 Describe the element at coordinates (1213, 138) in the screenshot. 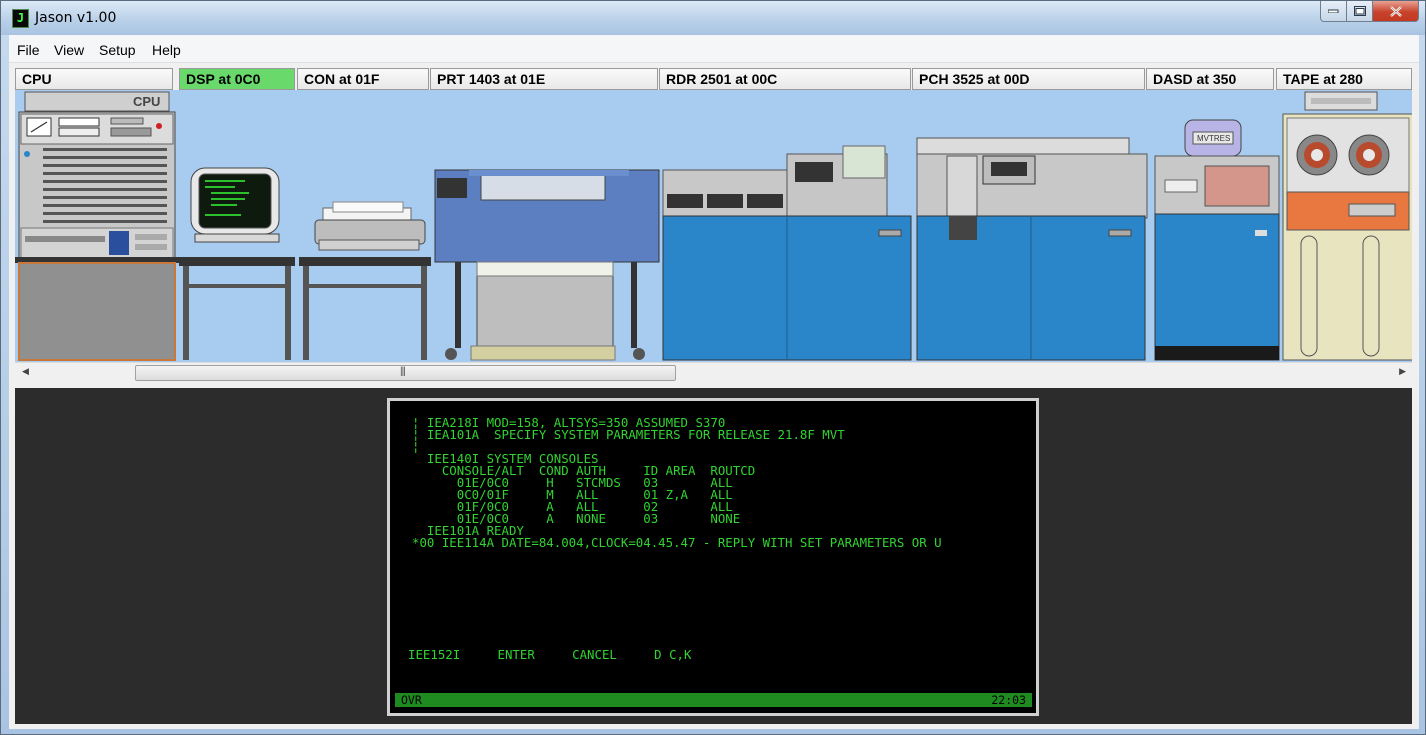

I see `dasd-volume-label: MVTRES` at that location.